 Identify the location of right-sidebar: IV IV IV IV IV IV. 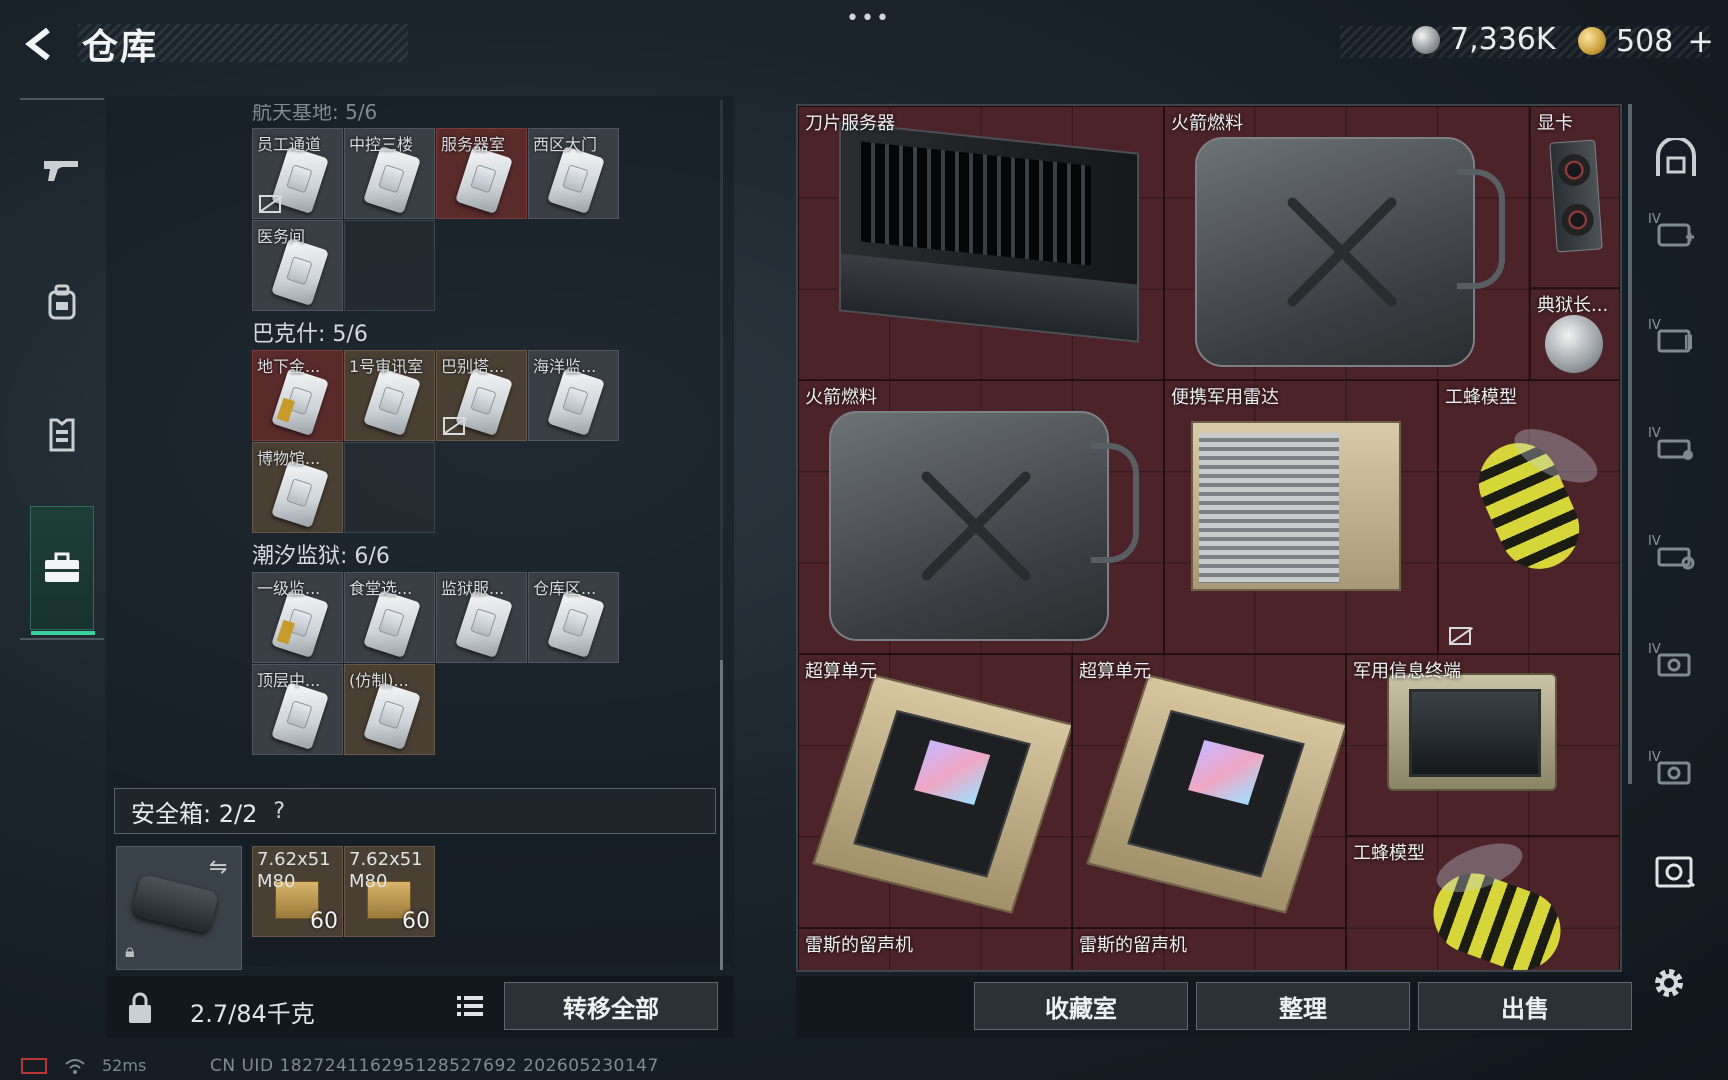
(1676, 519).